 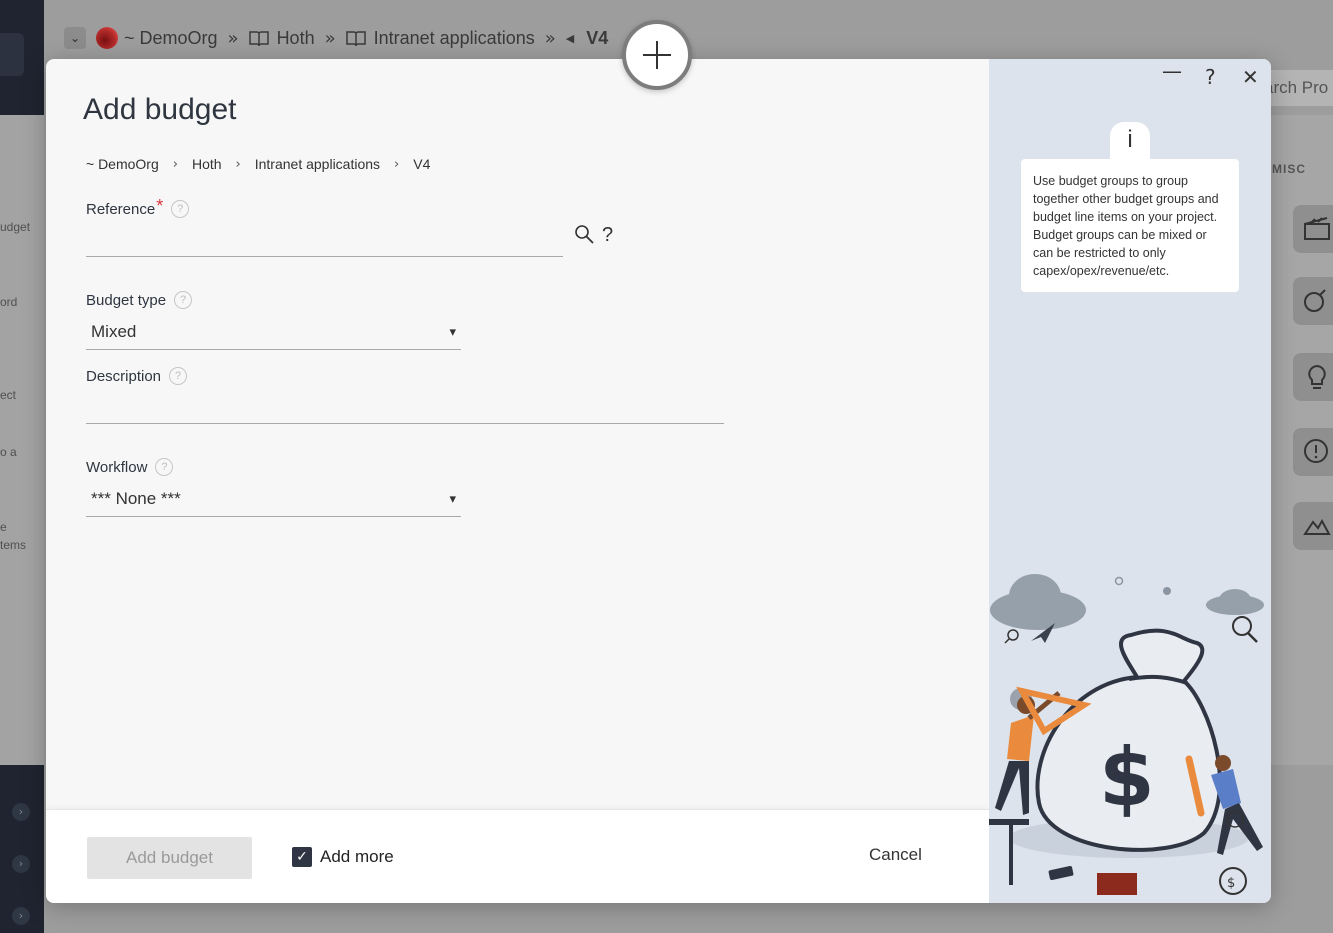 I want to click on budget-type-select: Mixed ▾, so click(x=273, y=332).